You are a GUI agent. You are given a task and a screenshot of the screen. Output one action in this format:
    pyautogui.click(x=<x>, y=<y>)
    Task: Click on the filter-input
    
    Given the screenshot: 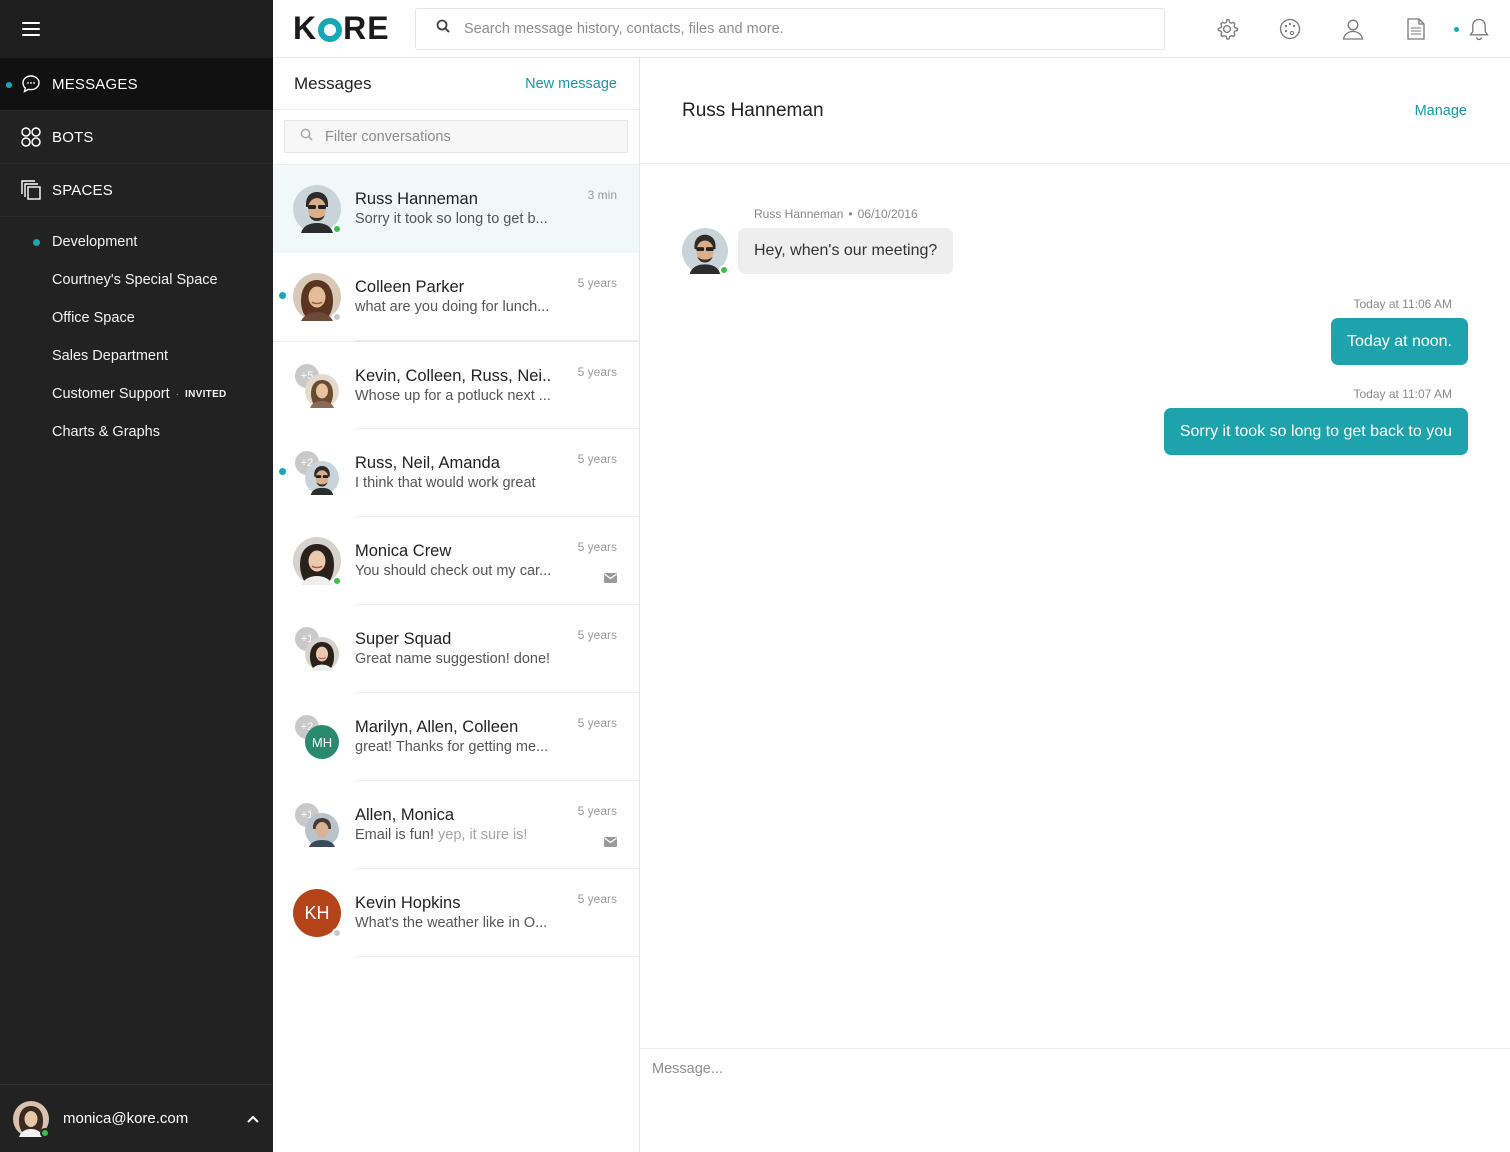 What is the action you would take?
    pyautogui.click(x=470, y=136)
    